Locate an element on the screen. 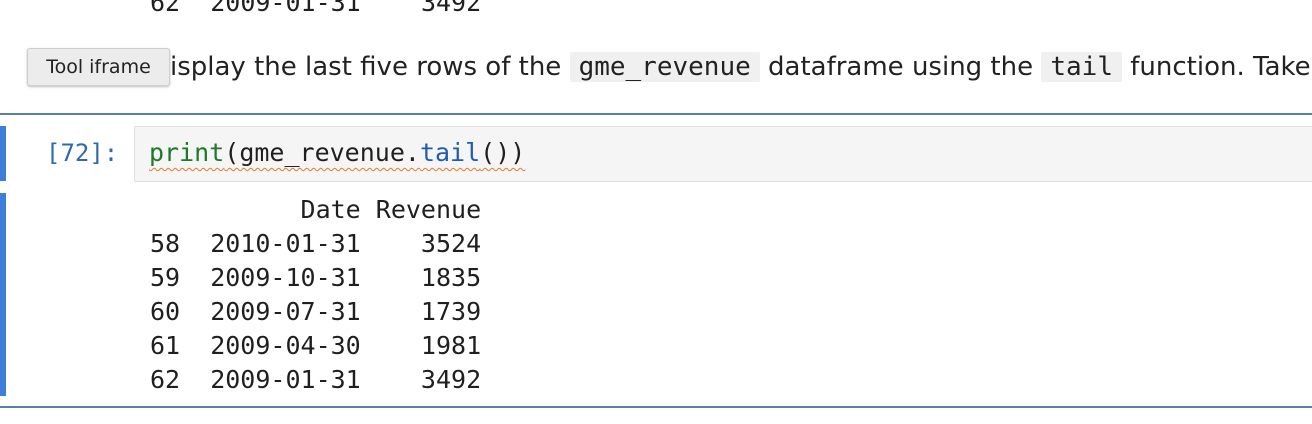  output-row: 58 2010-01-31 3524 is located at coordinates (316, 243).